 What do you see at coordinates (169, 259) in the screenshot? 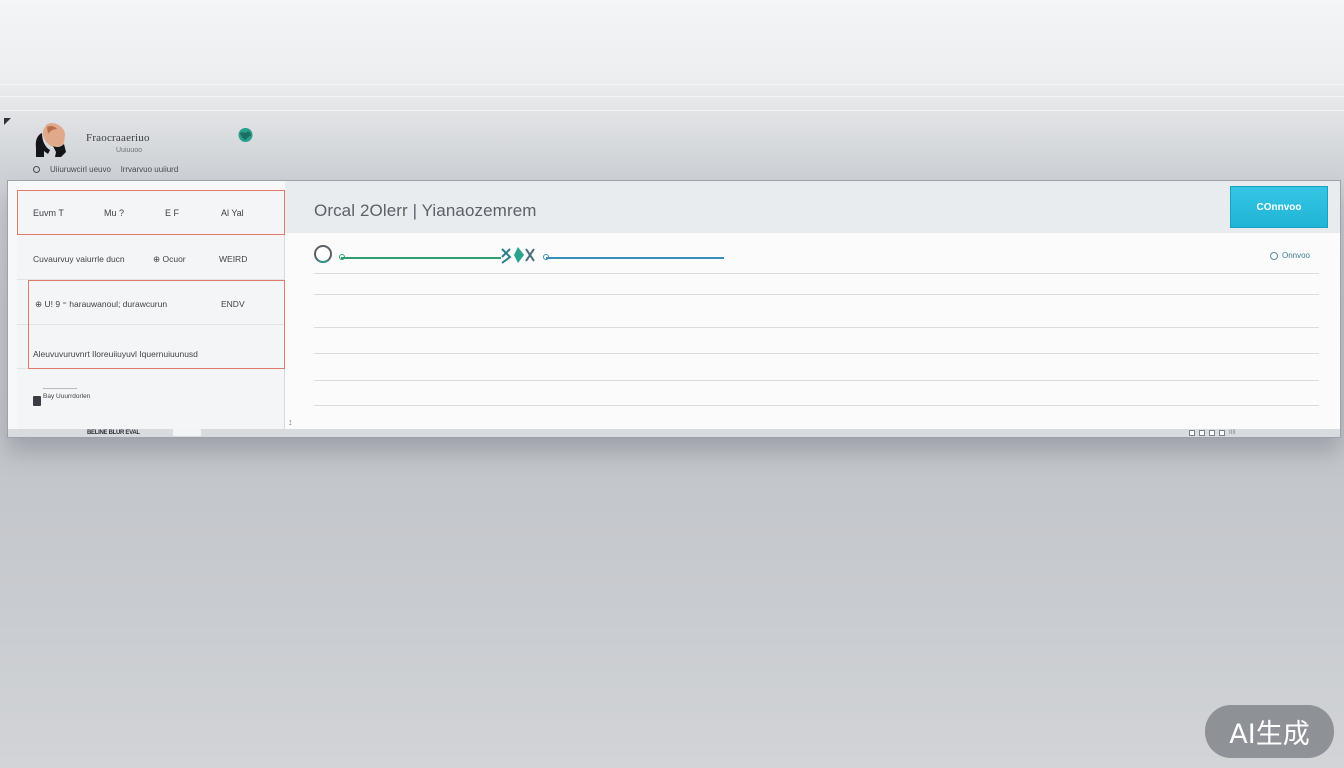
I see `list-item-meta: ⊕ Ocuor` at bounding box center [169, 259].